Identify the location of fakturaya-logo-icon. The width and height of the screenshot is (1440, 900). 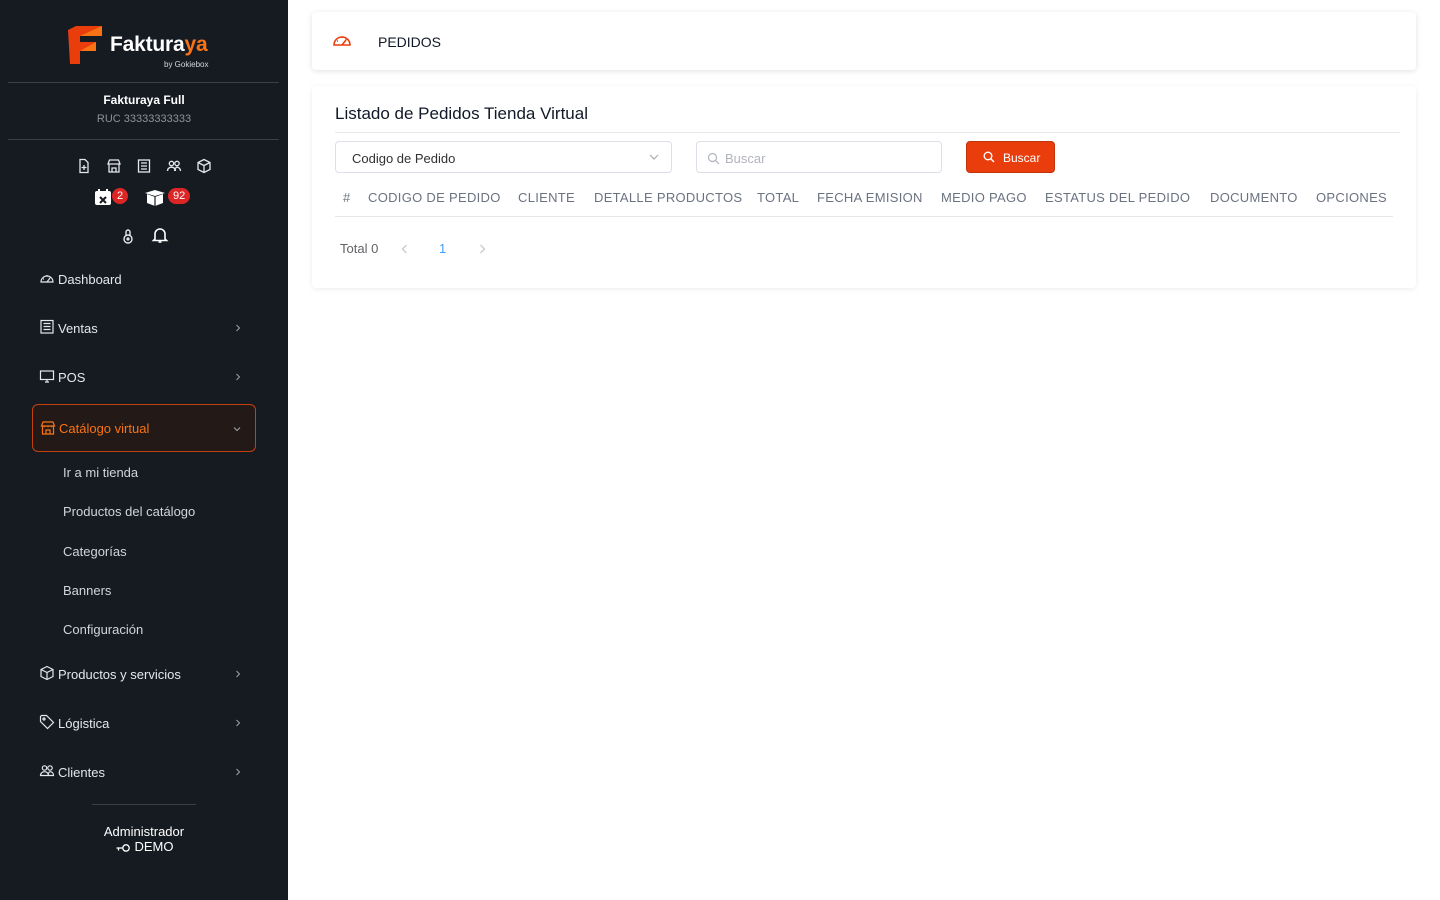
(85, 45).